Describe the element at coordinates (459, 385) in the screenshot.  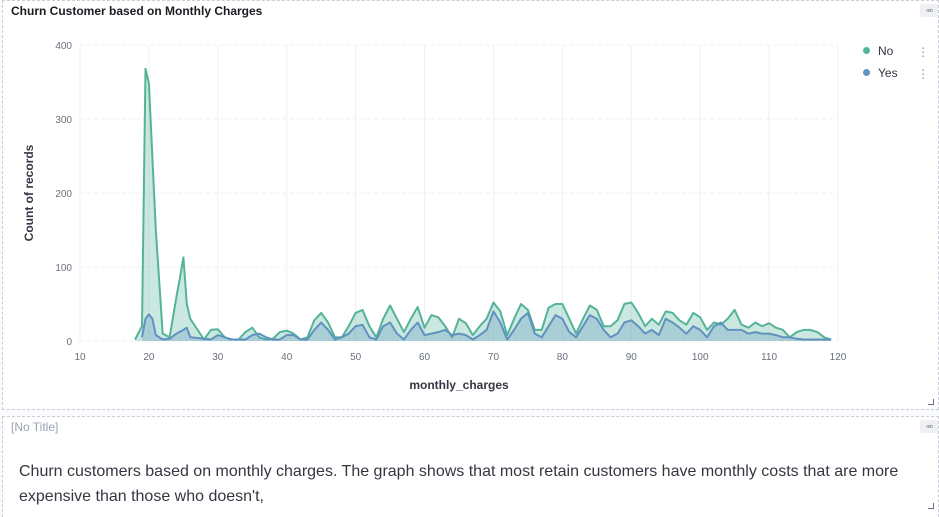
I see `x-axis-title: monthly_charges` at that location.